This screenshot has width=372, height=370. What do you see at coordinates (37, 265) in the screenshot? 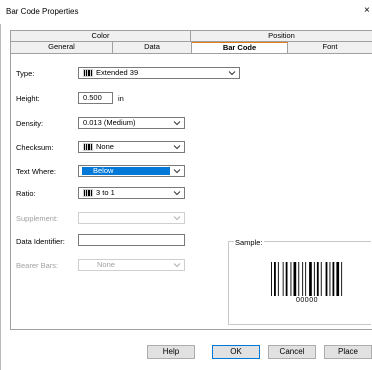
I see `bearer-bars-label: Bearer Bars:` at bounding box center [37, 265].